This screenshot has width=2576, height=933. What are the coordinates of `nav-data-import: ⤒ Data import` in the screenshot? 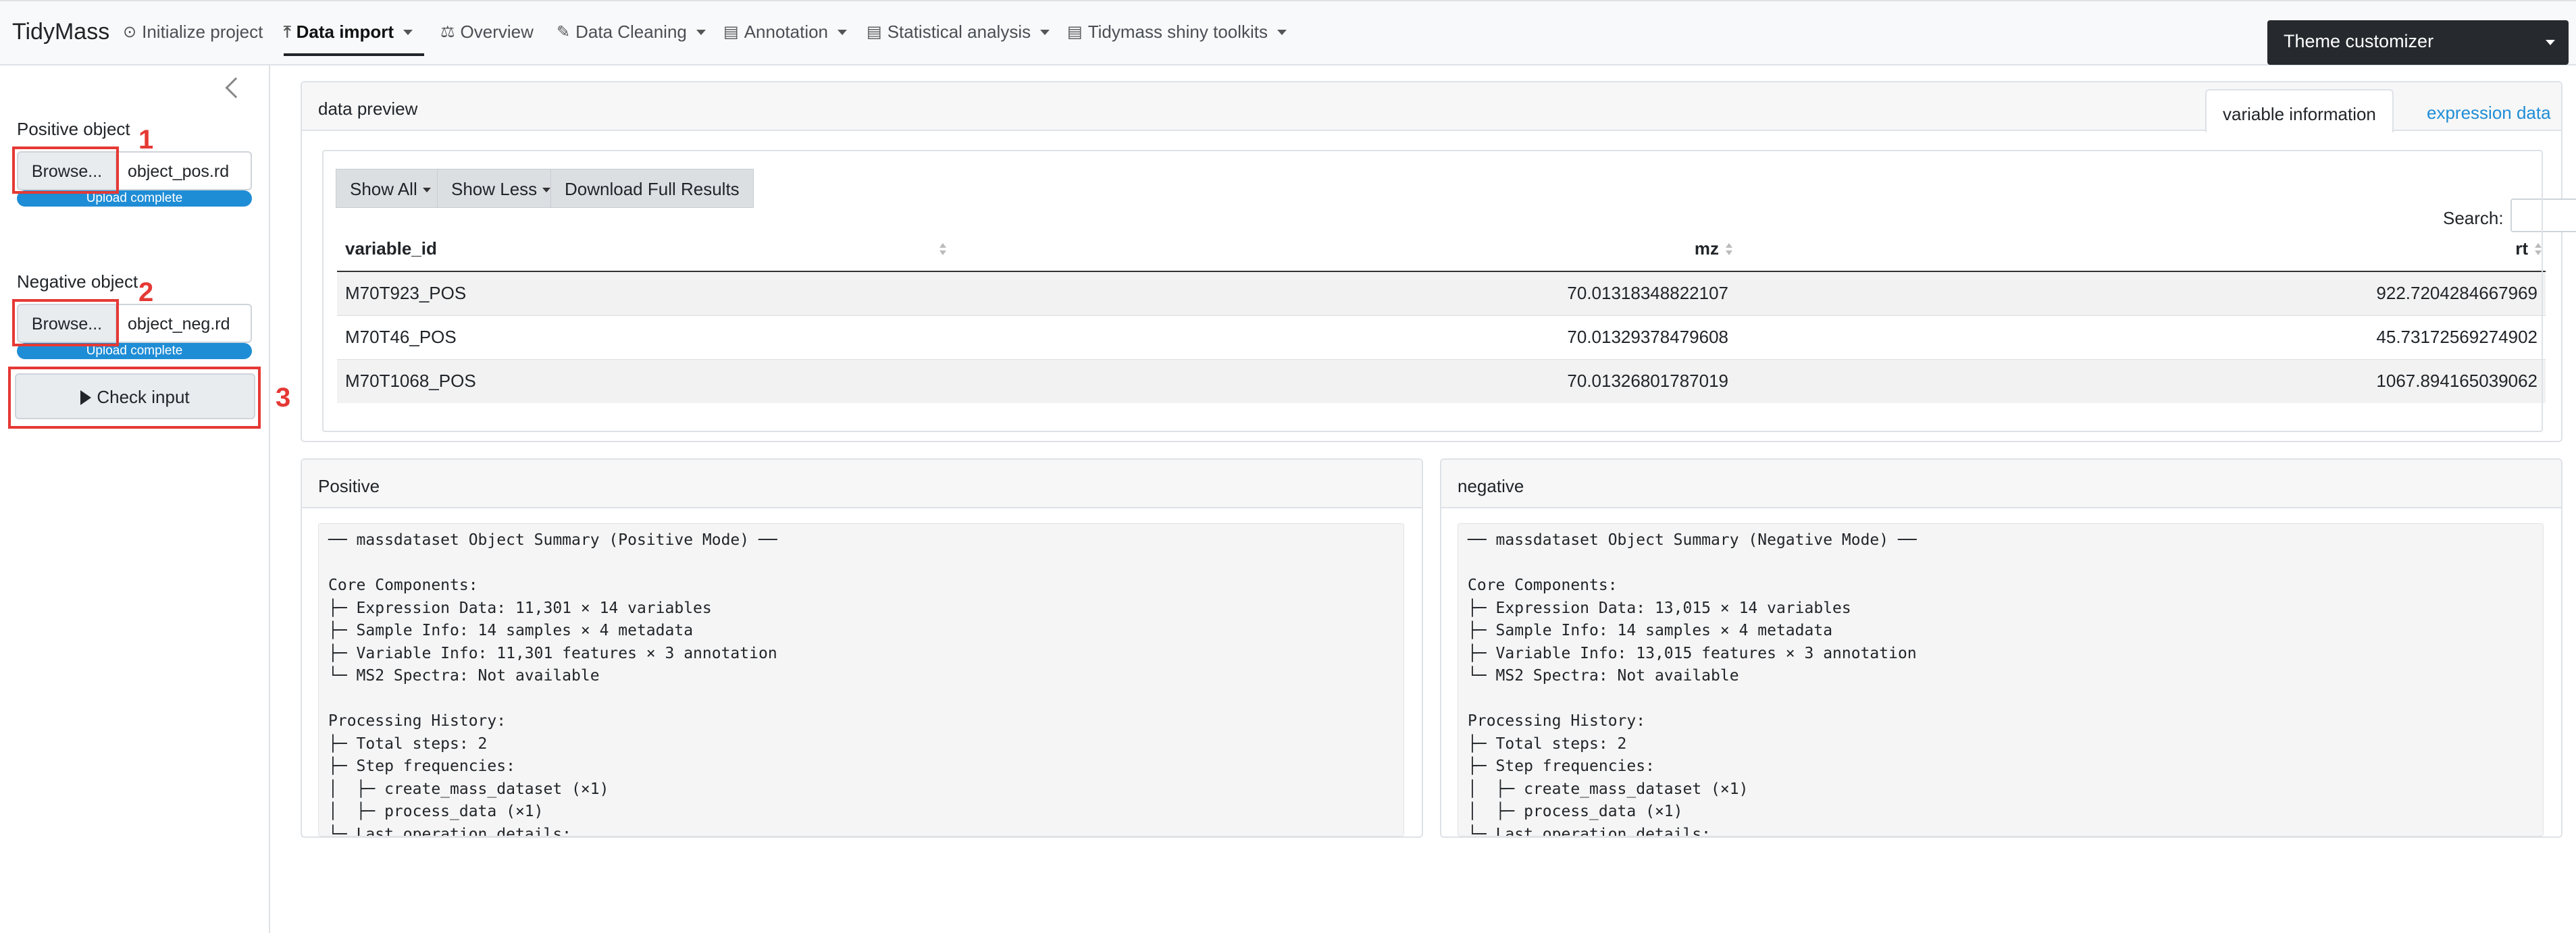 It's located at (349, 32).